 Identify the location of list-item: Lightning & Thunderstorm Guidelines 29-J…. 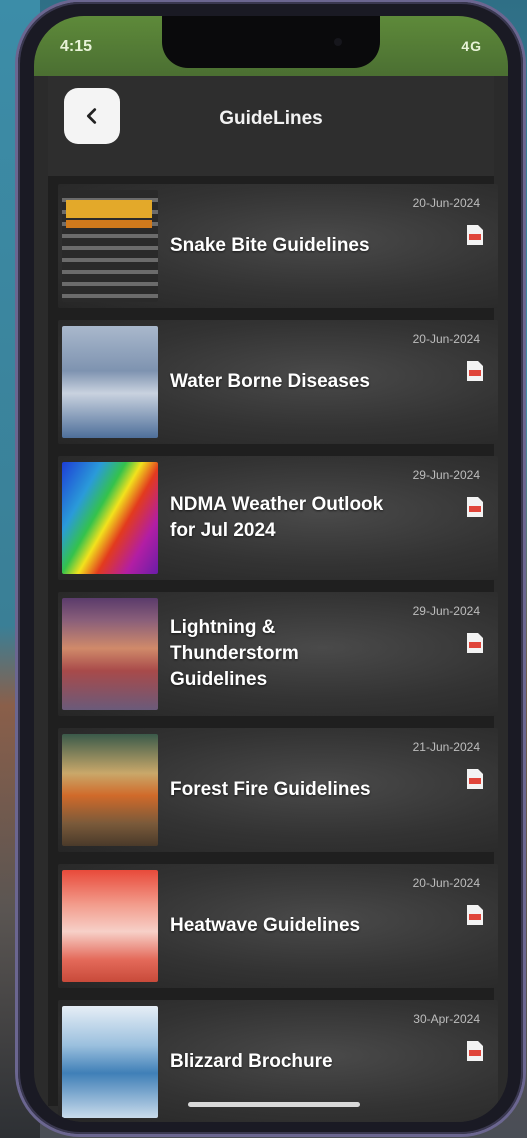
(278, 654).